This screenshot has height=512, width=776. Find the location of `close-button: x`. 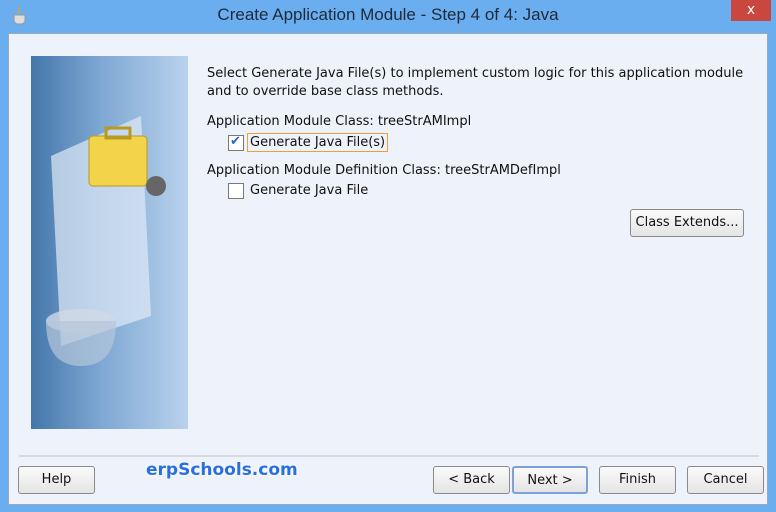

close-button: x is located at coordinates (751, 10).